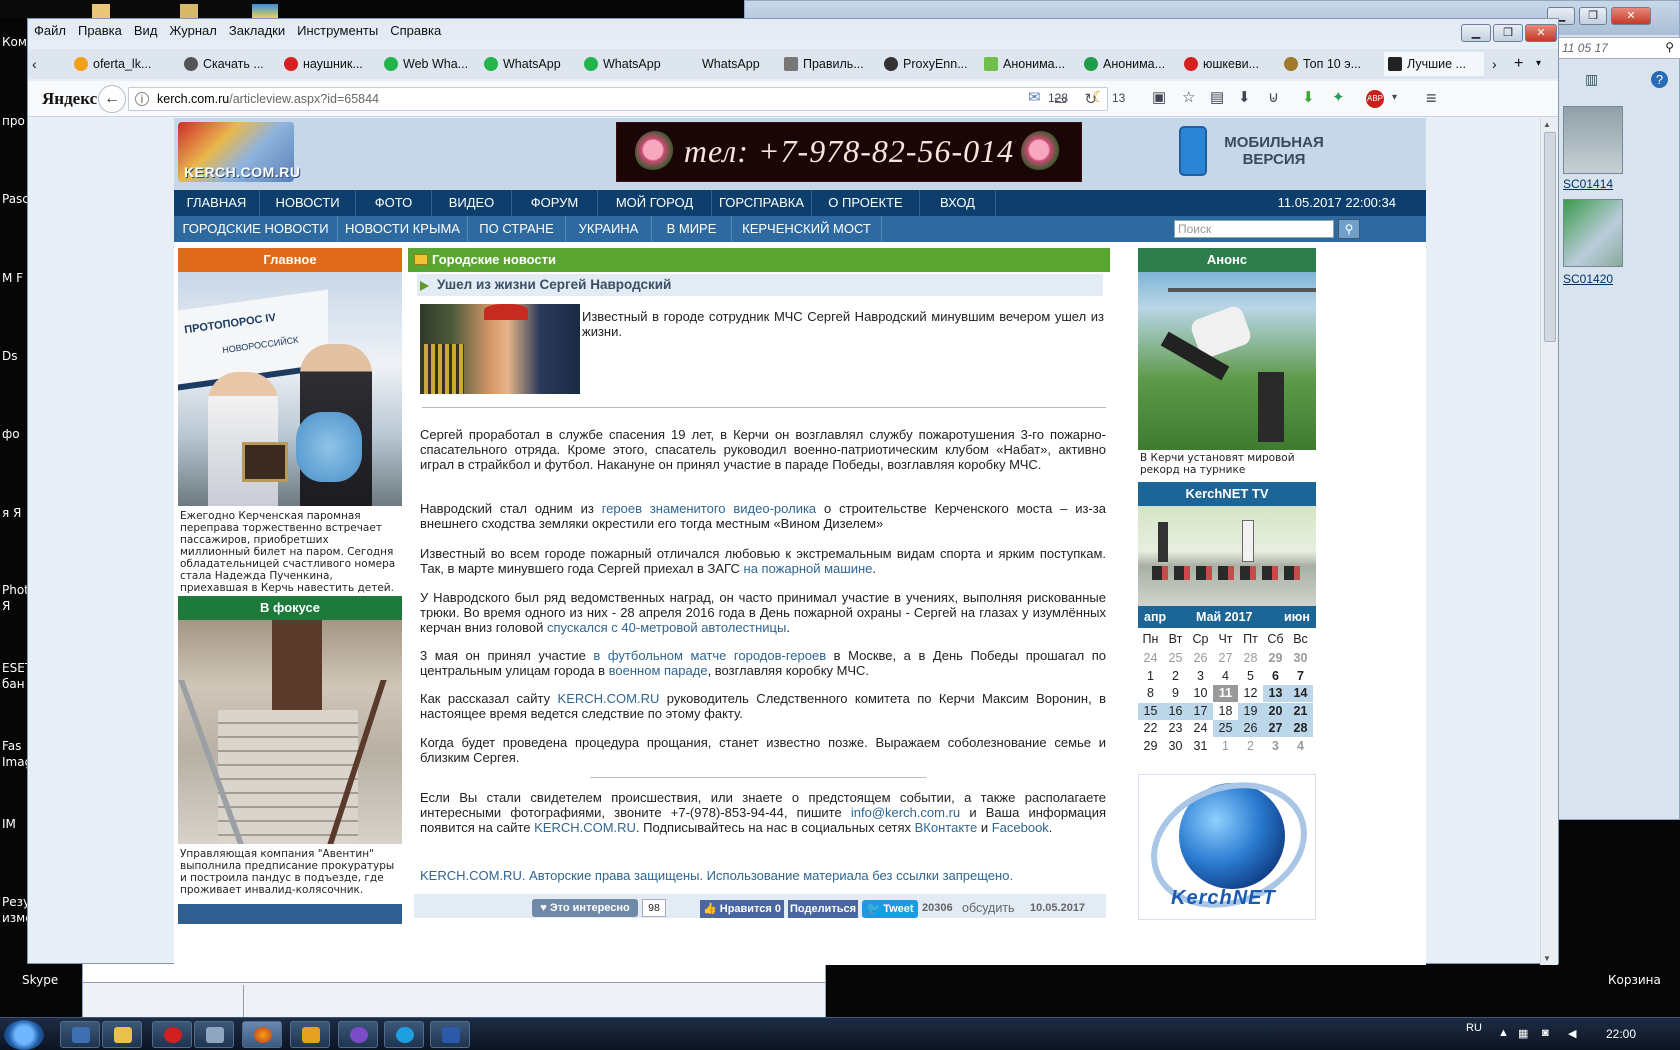 This screenshot has height=1050, width=1680. I want to click on yandex-logo: Яндекс, so click(69, 99).